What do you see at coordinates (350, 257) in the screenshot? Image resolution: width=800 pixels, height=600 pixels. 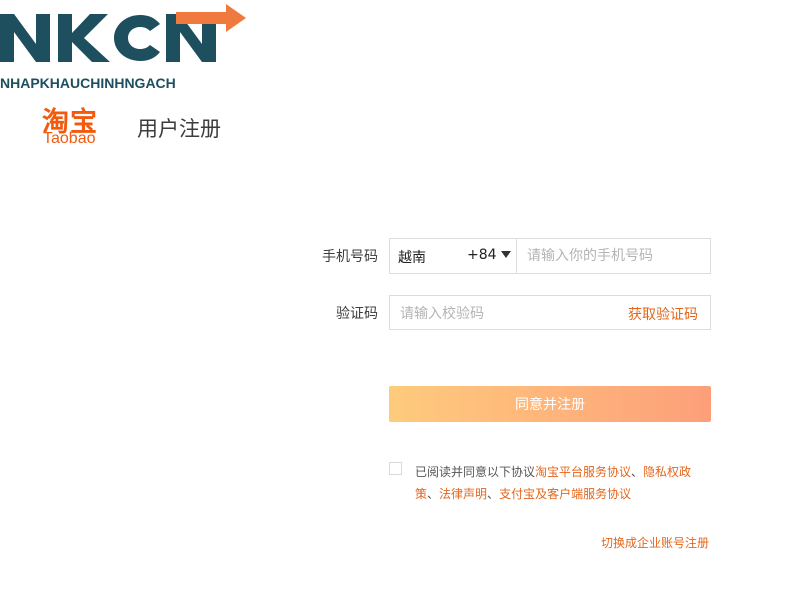 I see `phone-label: 手机号码` at bounding box center [350, 257].